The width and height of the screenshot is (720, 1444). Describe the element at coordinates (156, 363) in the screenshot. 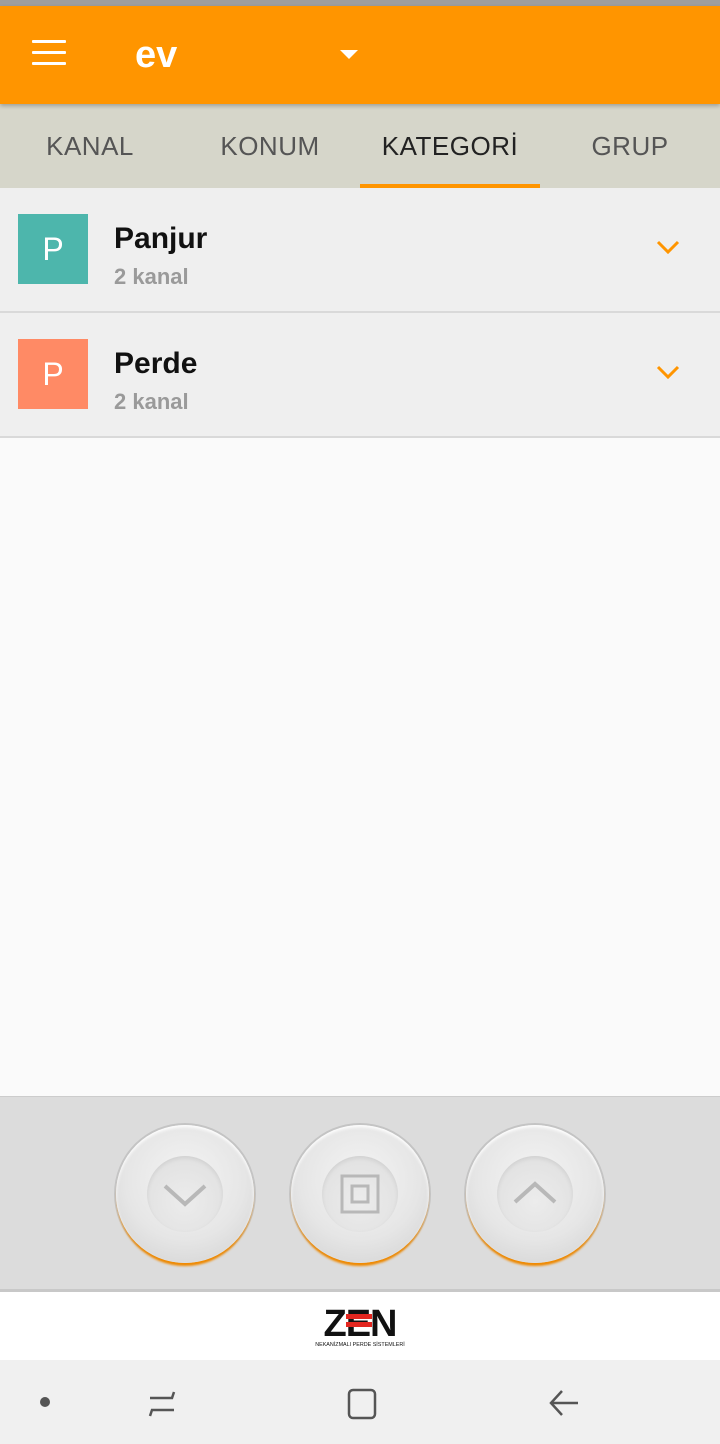

I see `category-title: Perde` at that location.